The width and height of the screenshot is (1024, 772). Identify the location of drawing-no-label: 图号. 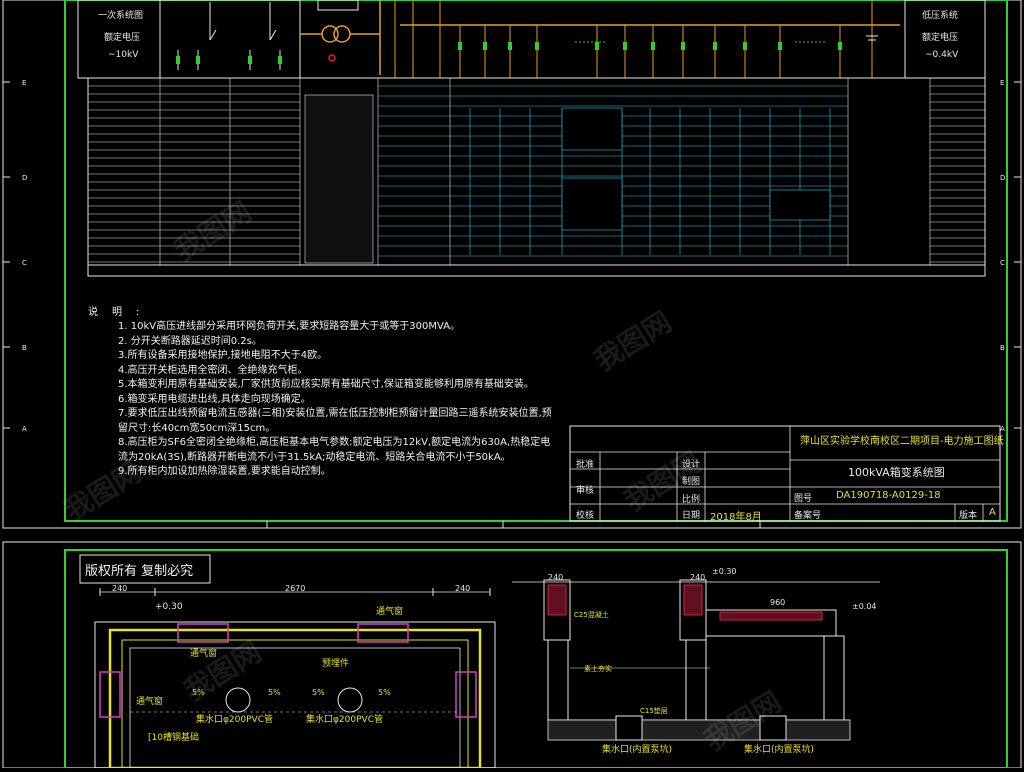
(803, 499).